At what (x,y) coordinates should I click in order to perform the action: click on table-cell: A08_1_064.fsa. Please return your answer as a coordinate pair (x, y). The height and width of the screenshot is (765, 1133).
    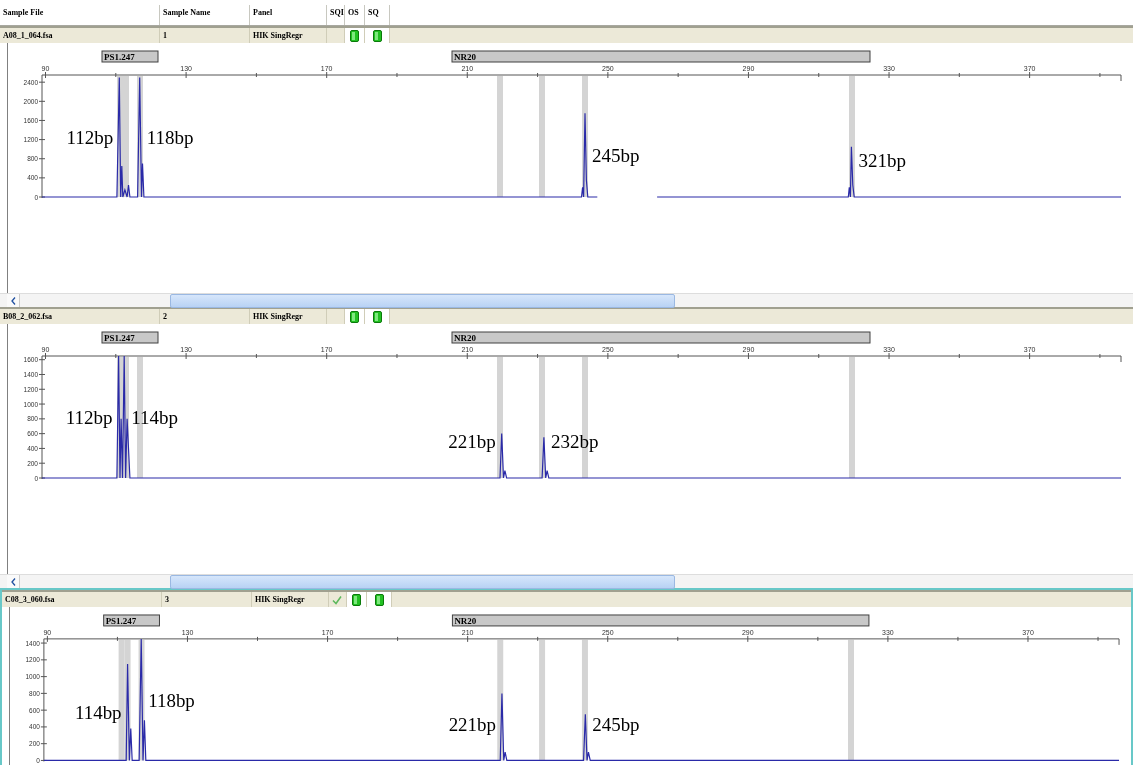
    Looking at the image, I should click on (80, 35).